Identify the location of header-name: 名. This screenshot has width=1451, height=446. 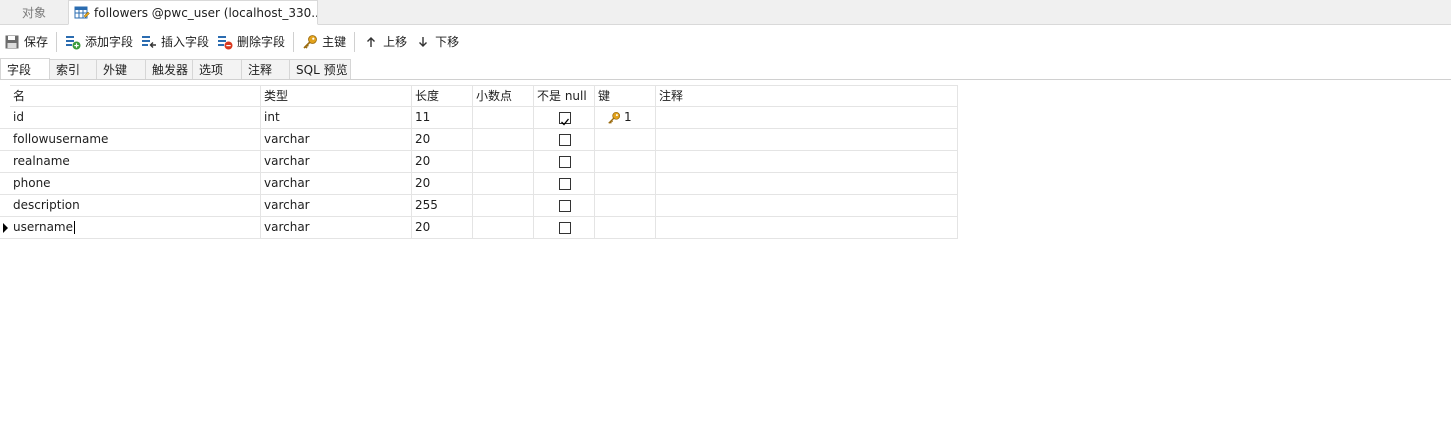
(135, 96).